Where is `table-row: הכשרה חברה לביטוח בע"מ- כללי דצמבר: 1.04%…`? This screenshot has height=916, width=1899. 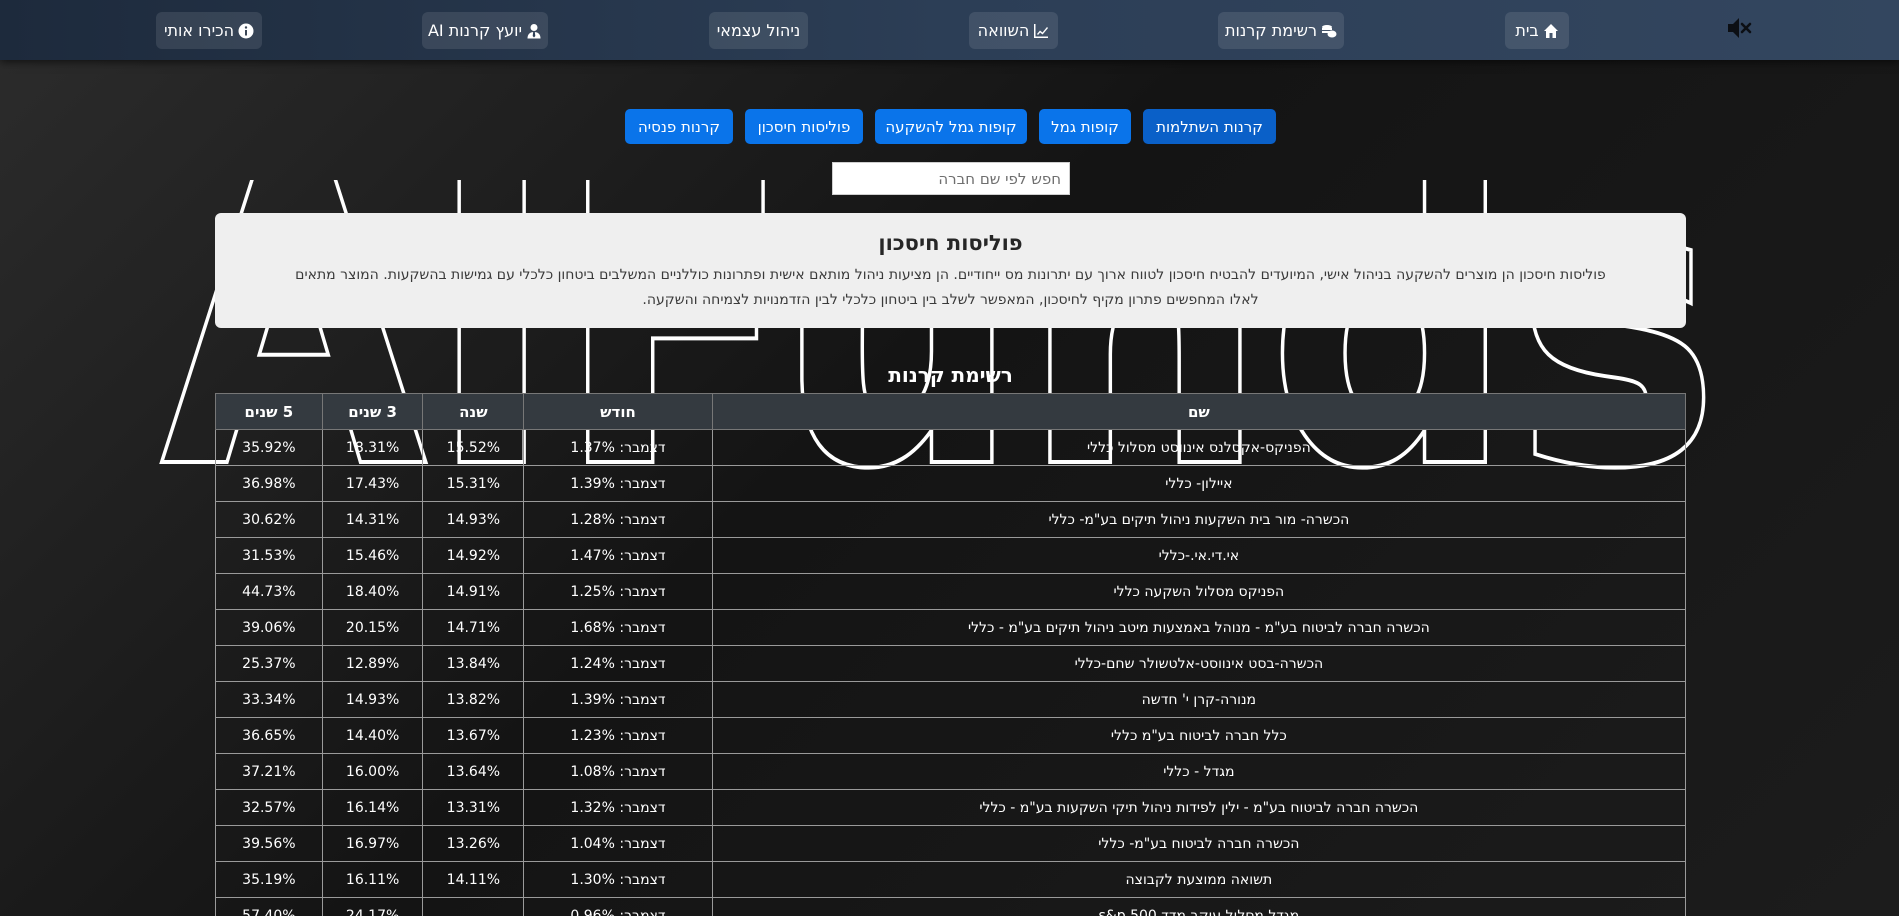 table-row: הכשרה חברה לביטוח בע"מ- כללי דצמבר: 1.04%… is located at coordinates (951, 843).